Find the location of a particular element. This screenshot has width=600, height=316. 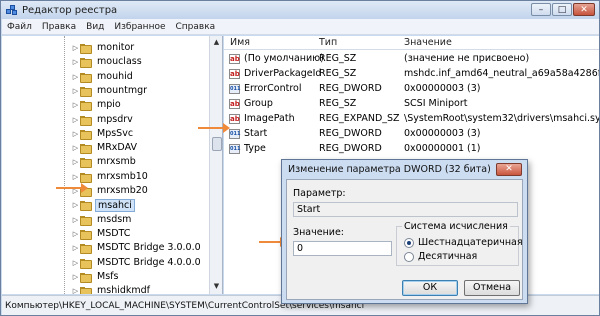

tree-item-label: MSDTC Bridge 3.0.0.0 is located at coordinates (149, 247).